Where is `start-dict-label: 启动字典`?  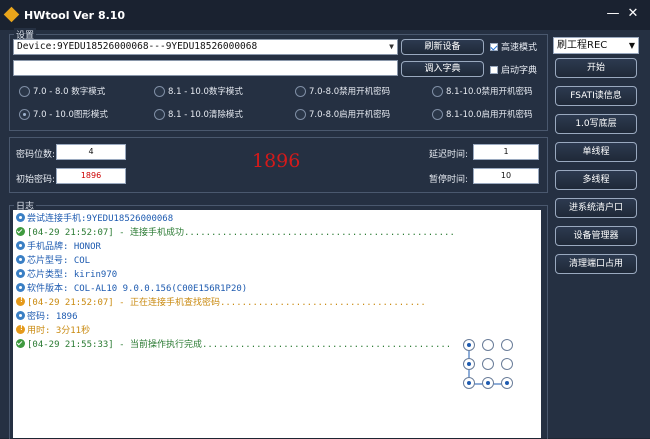 start-dict-label: 启动字典 is located at coordinates (519, 71).